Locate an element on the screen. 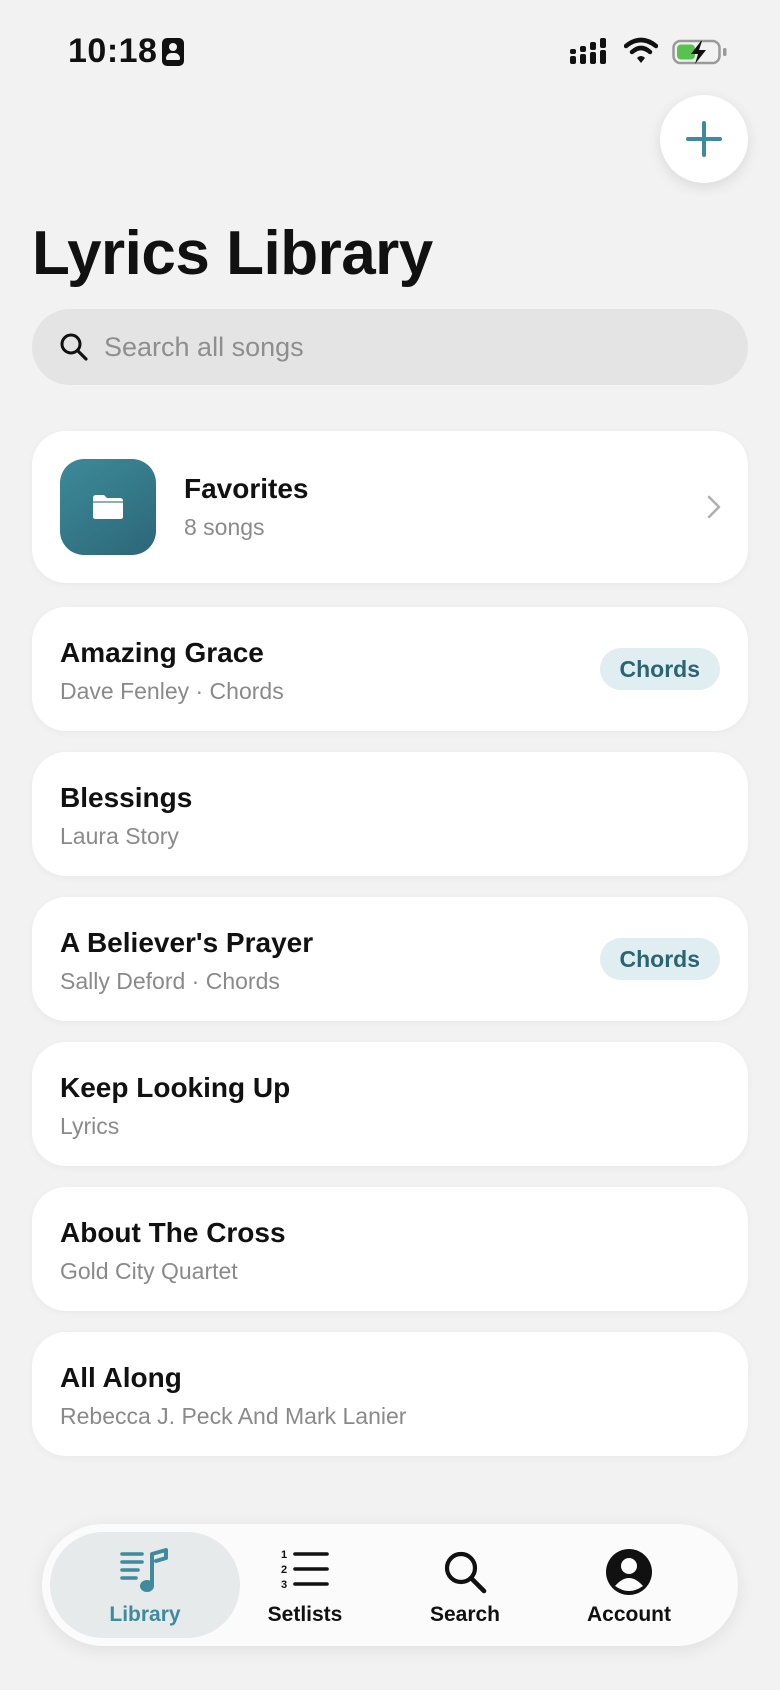 The height and width of the screenshot is (1690, 780). tab-label: Account is located at coordinates (629, 1614).